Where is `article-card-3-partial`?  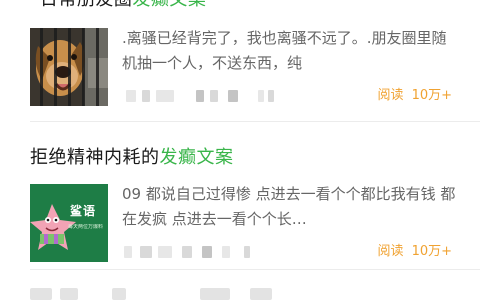
article-card-3-partial is located at coordinates (240, 292).